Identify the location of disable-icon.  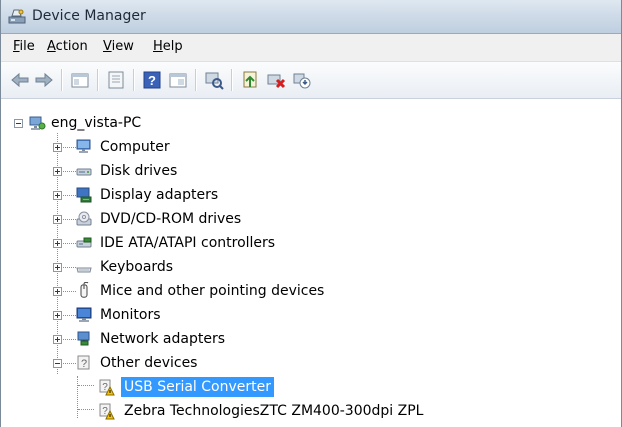
(302, 80).